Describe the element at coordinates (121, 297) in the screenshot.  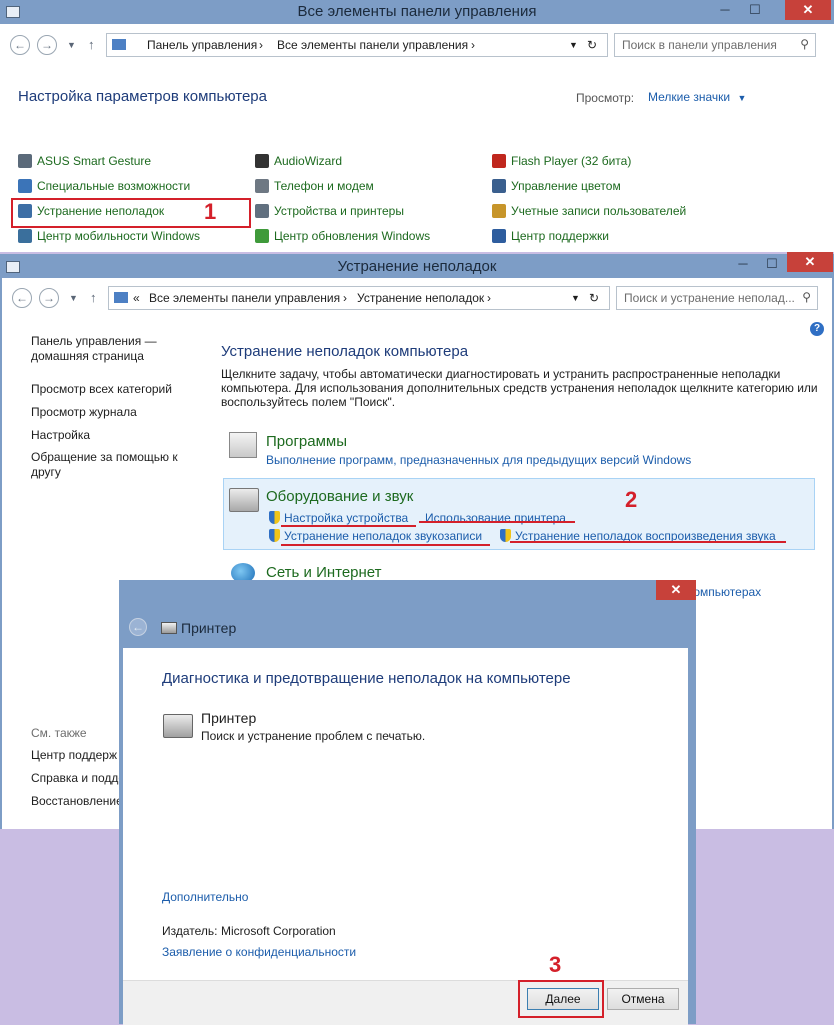
I see `address-icon` at that location.